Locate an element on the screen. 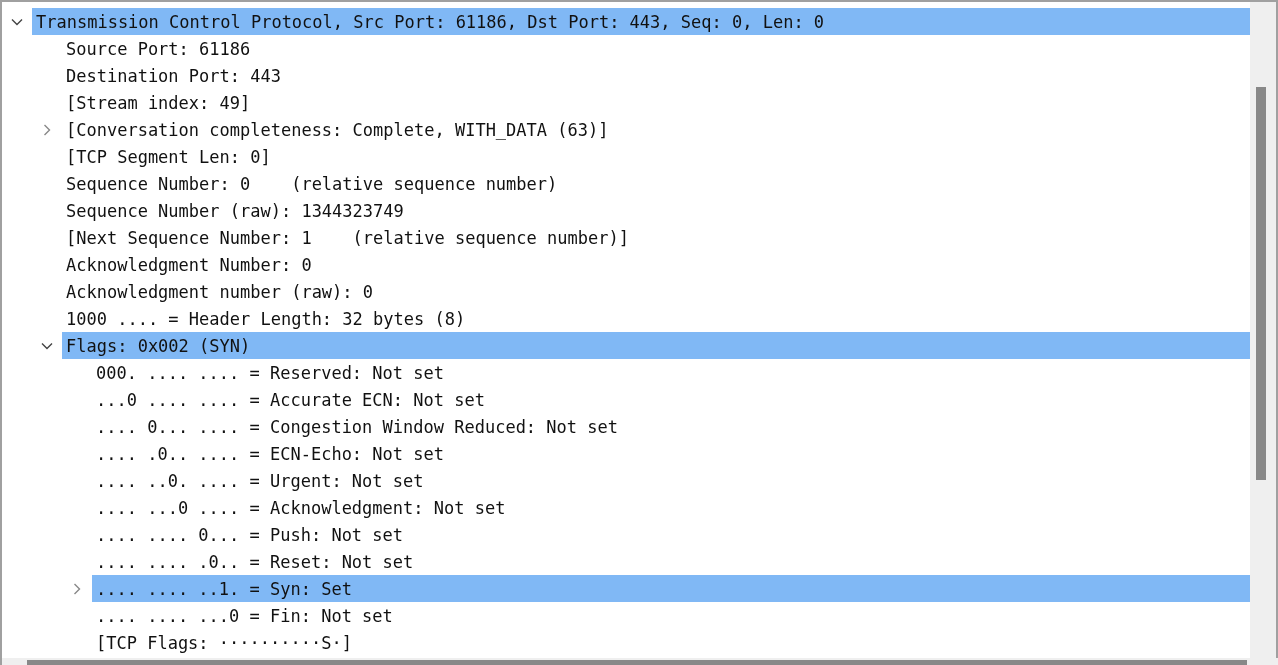 The height and width of the screenshot is (665, 1278). tree-row: Transmission Control Protocol, Src Port: 61186, Dst Port: 443, Seq: 0, Len: 0 is located at coordinates (641, 21).